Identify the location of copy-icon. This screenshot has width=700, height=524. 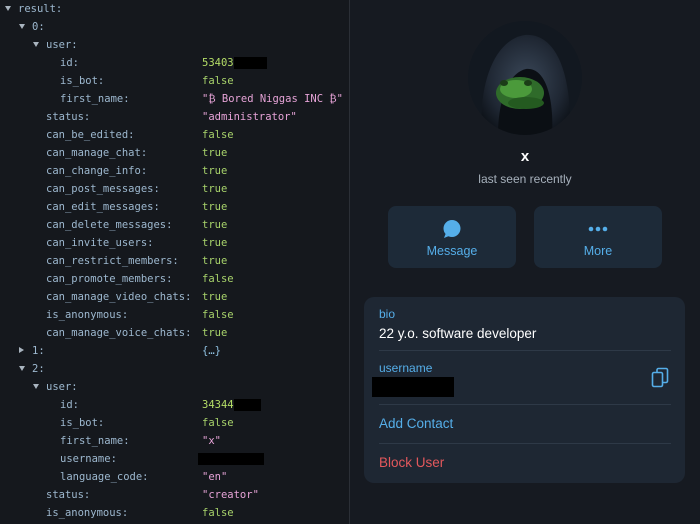
(660, 378).